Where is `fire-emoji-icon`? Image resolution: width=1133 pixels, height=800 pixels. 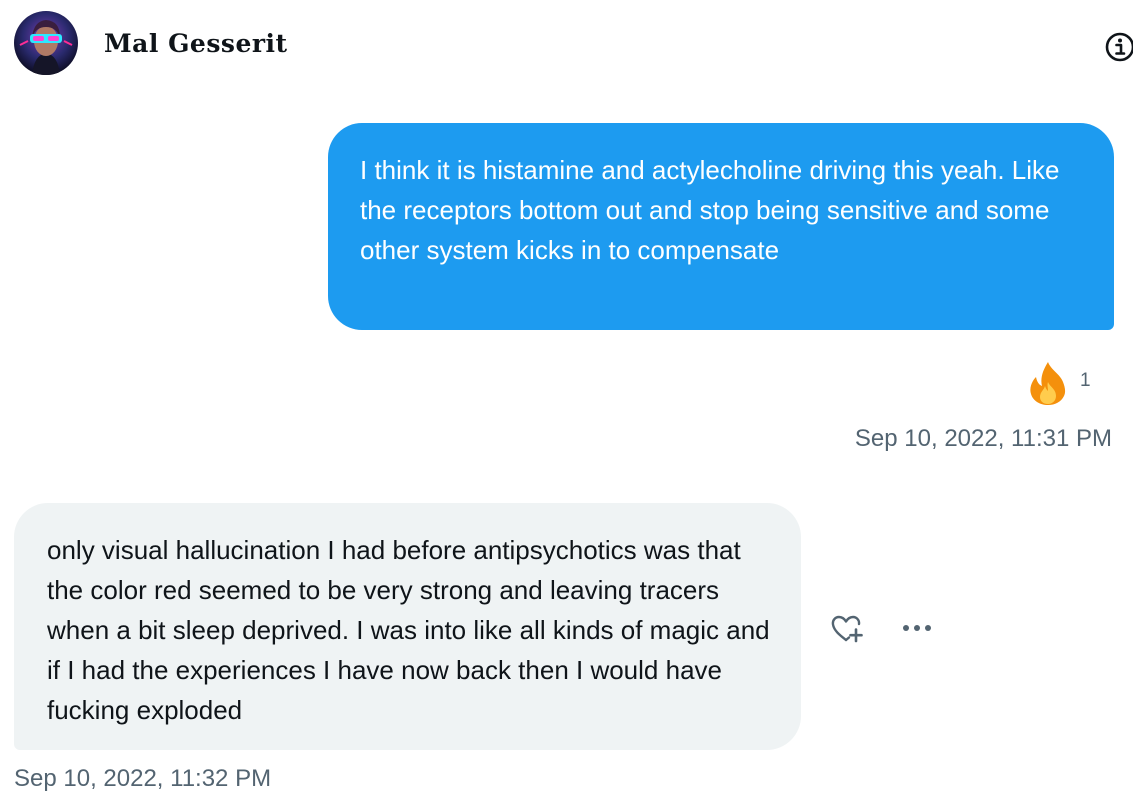
fire-emoji-icon is located at coordinates (1048, 383).